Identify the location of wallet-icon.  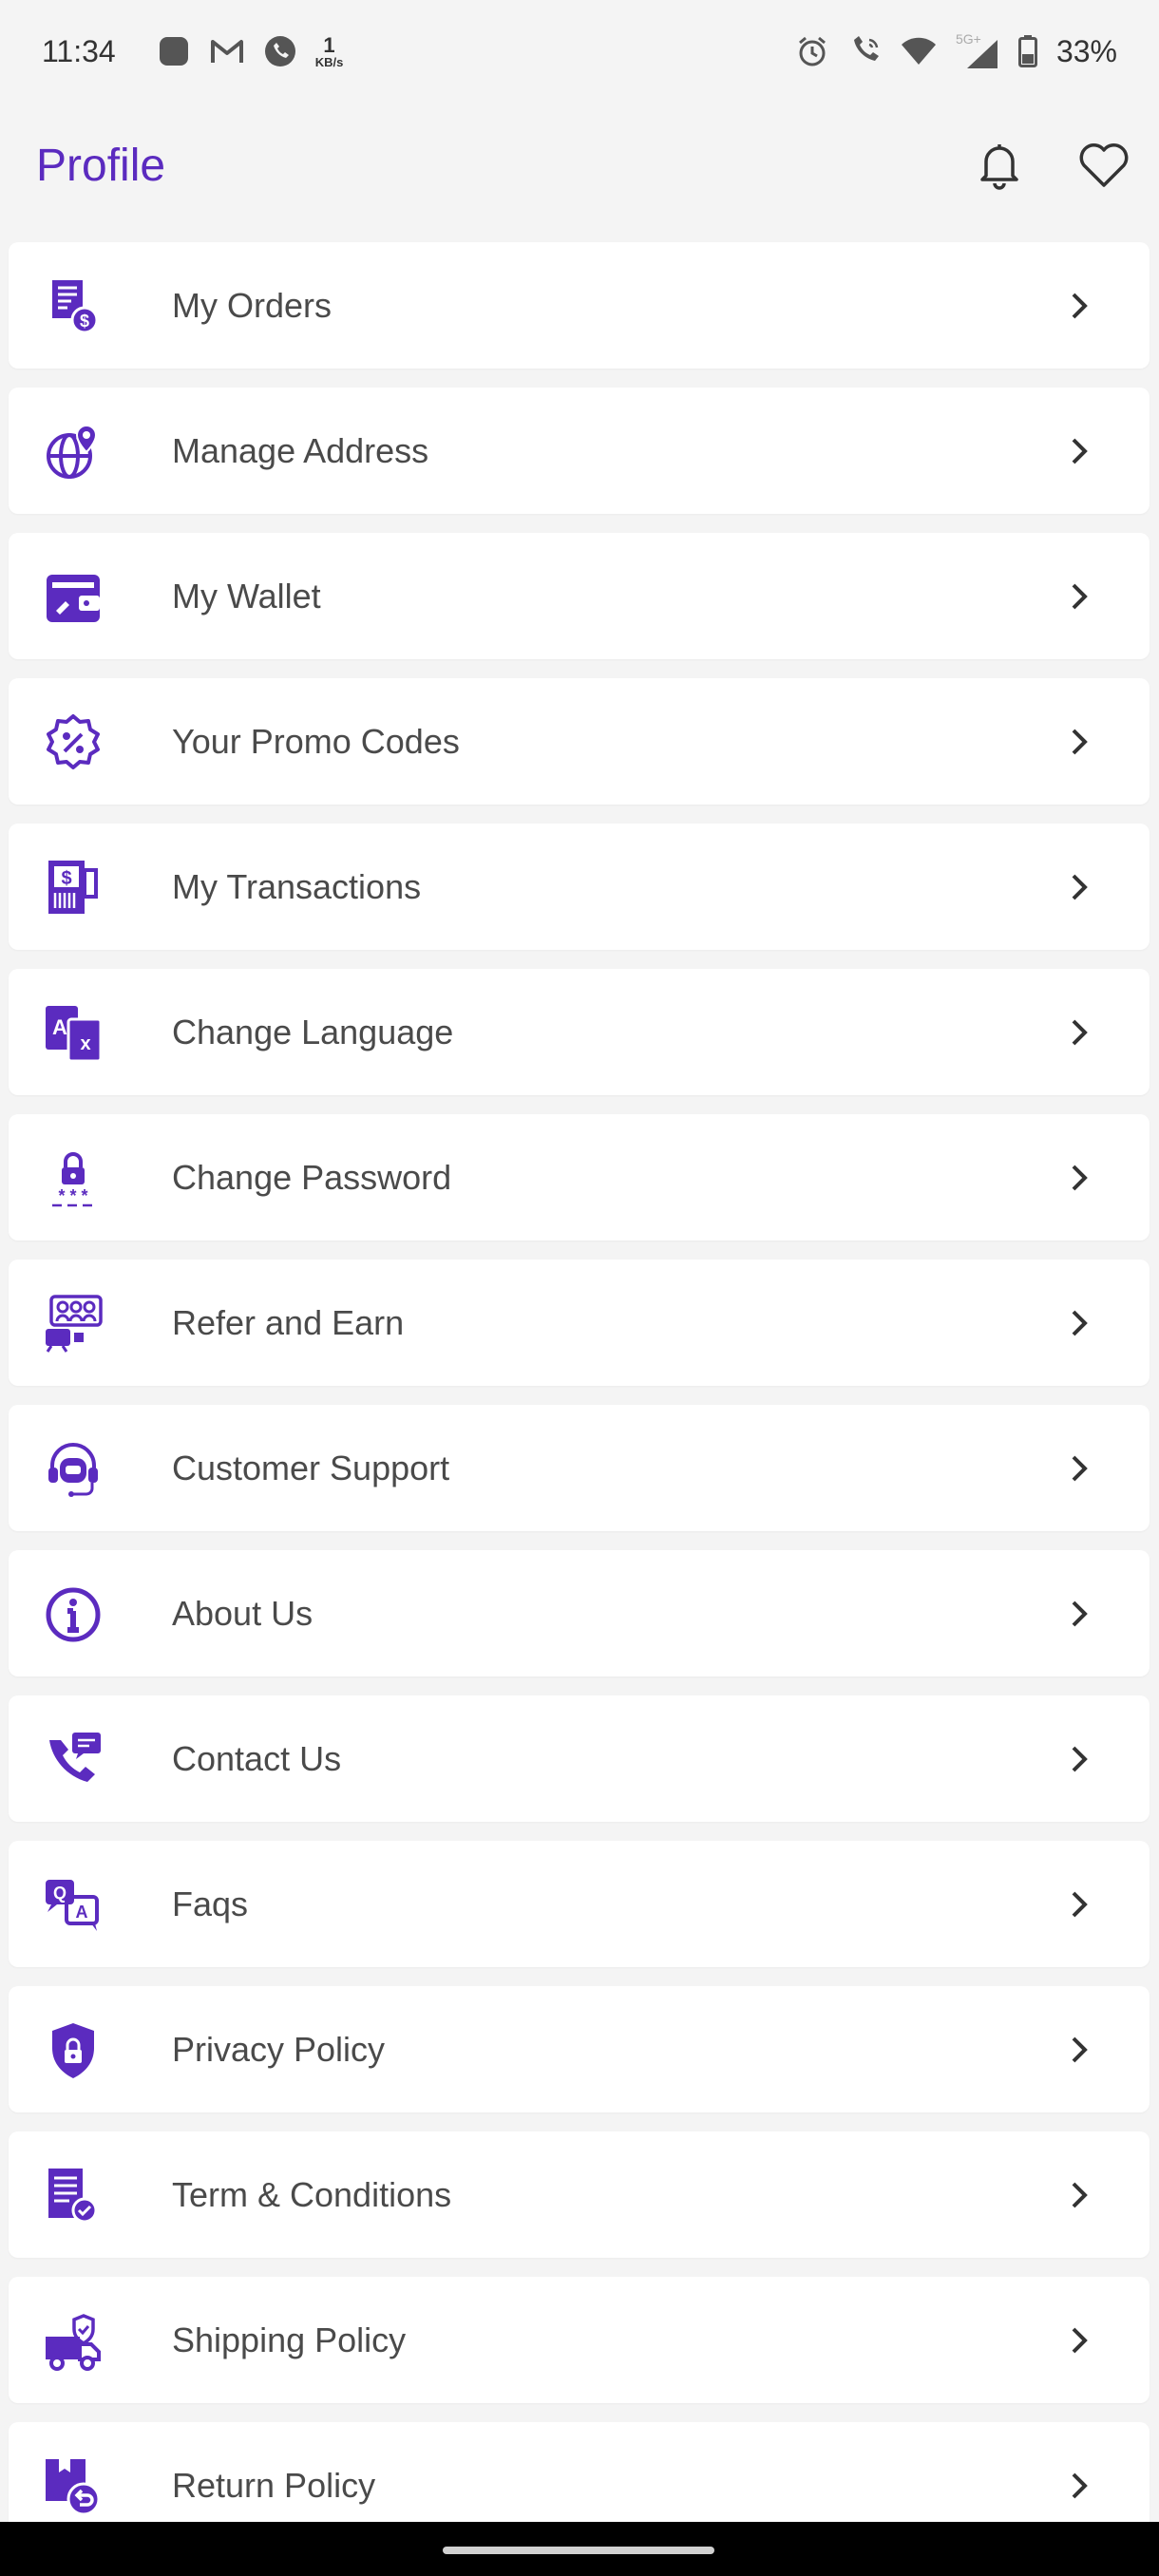
(73, 597).